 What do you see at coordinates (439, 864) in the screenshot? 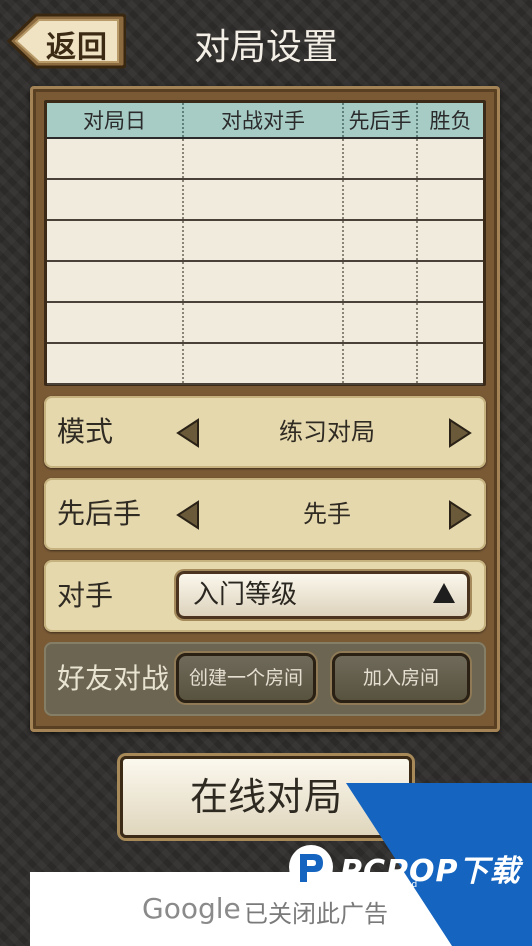
I see `watermark-triangle` at bounding box center [439, 864].